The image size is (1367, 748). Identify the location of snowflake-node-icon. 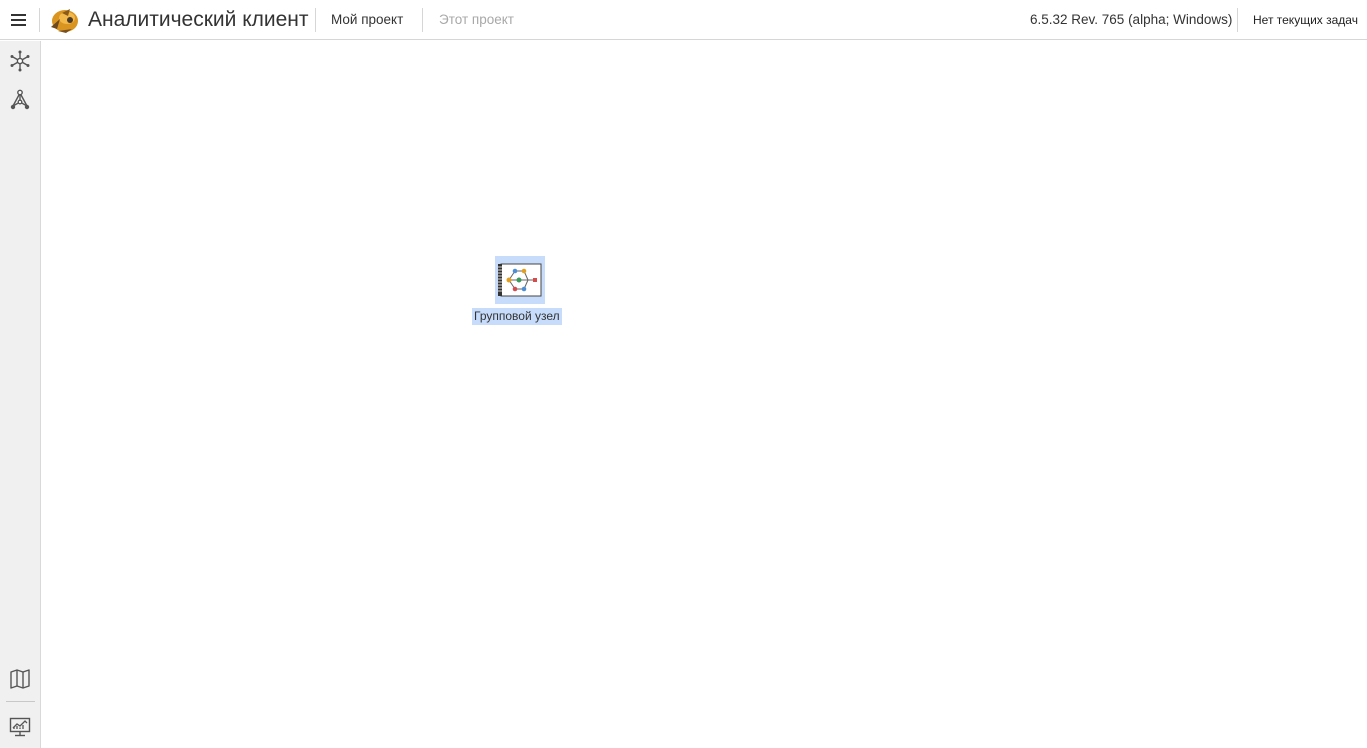
(20, 61).